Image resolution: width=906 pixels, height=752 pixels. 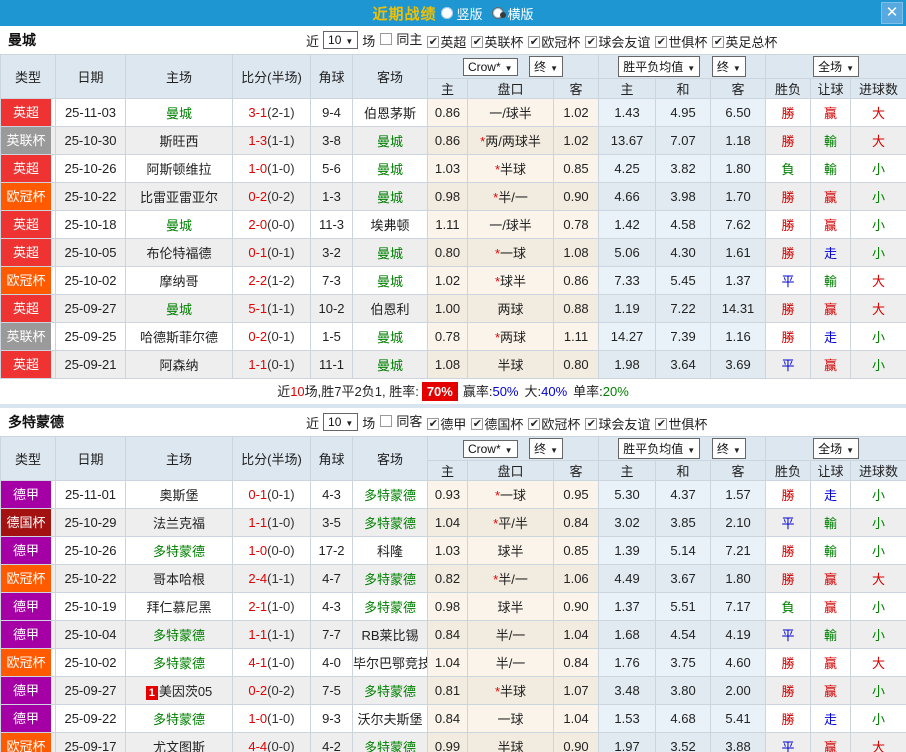 I want to click on away-team-name: 科隆, so click(x=389, y=551).